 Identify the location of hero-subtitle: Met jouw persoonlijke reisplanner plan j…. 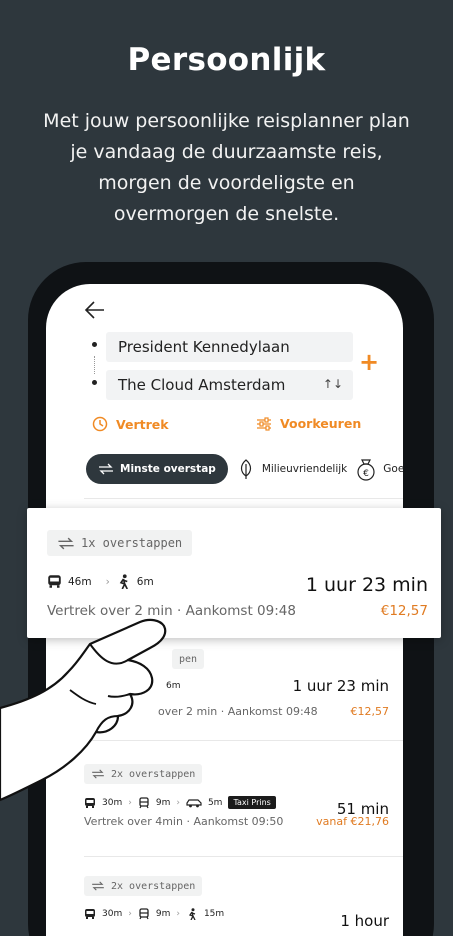
(226, 167).